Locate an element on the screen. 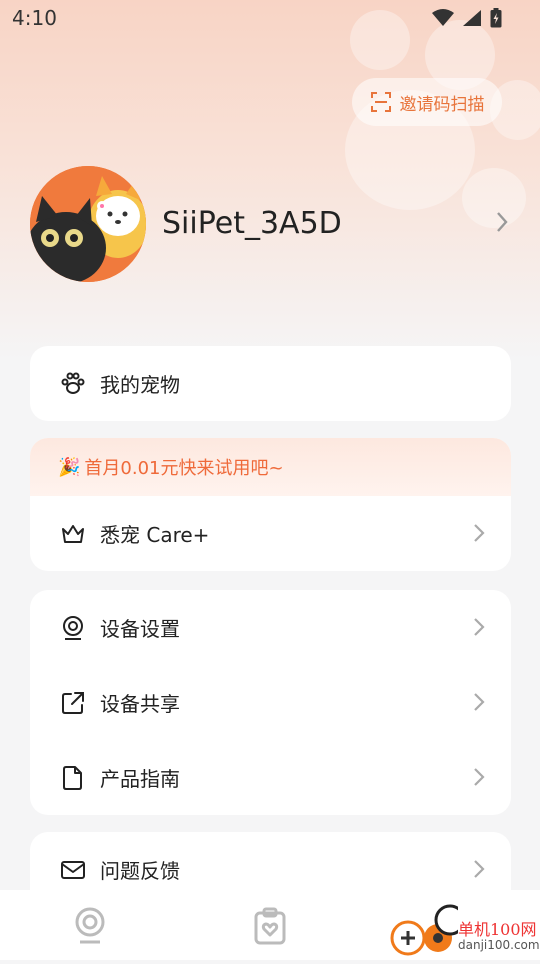  document-icon is located at coordinates (73, 778).